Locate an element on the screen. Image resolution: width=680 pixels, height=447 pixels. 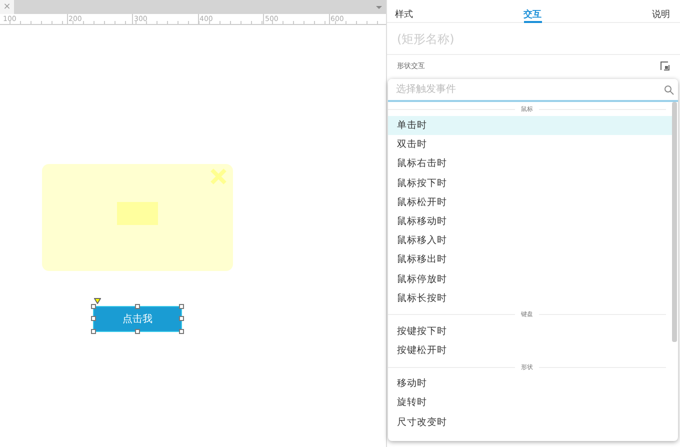
event-option: 鼠标移动时 is located at coordinates (530, 222).